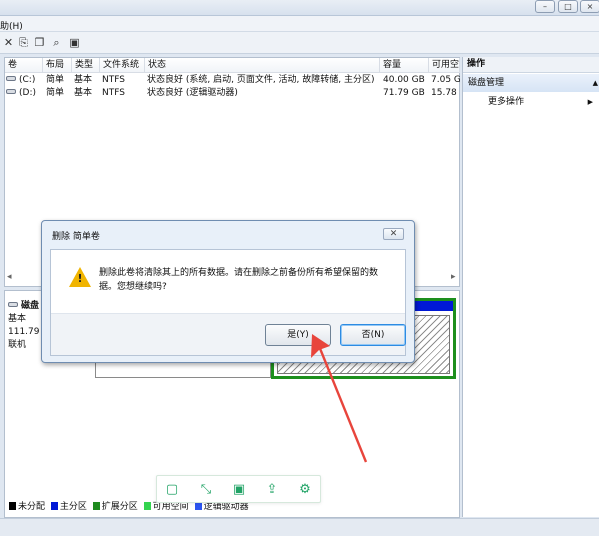 The width and height of the screenshot is (599, 536). What do you see at coordinates (298, 335) in the screenshot?
I see `yes-button: 是(Y)` at bounding box center [298, 335].